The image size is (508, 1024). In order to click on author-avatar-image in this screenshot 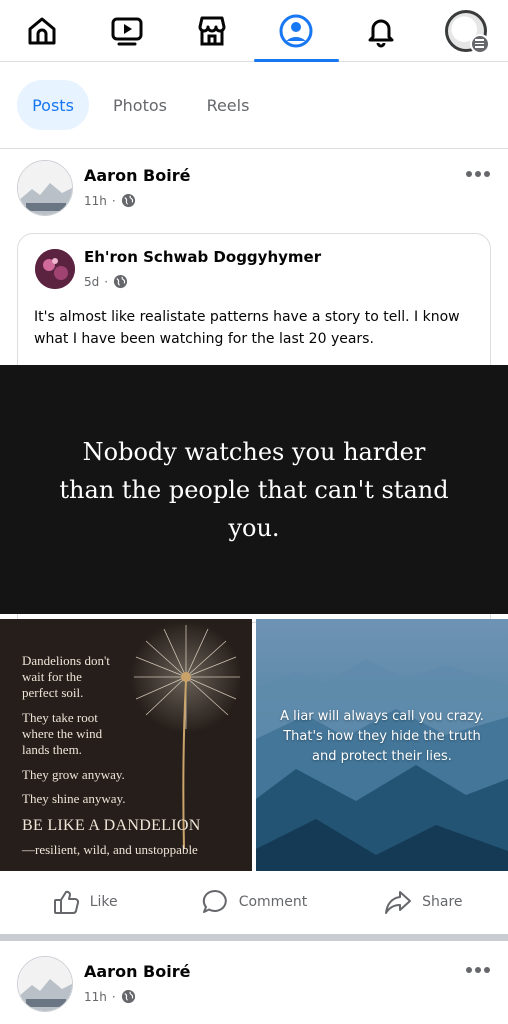, I will do `click(45, 188)`.